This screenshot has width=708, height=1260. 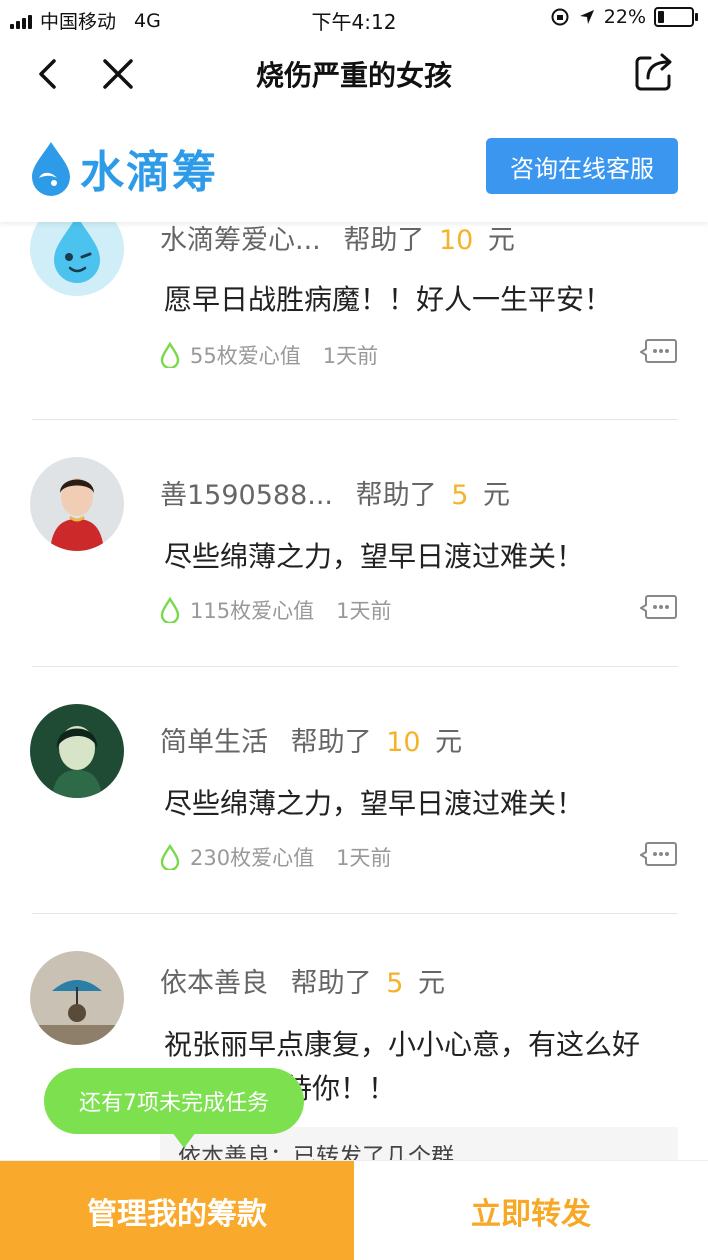 What do you see at coordinates (214, 983) in the screenshot?
I see `donor-name: 依本善良` at bounding box center [214, 983].